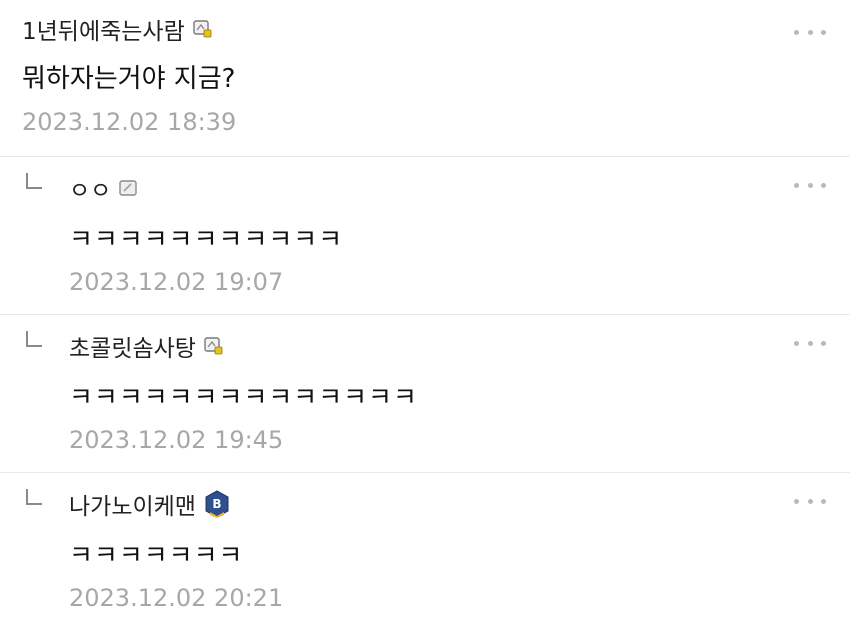 The height and width of the screenshot is (629, 850). Describe the element at coordinates (103, 29) in the screenshot. I see `comment-author: 1년뒤에죽는사람` at that location.